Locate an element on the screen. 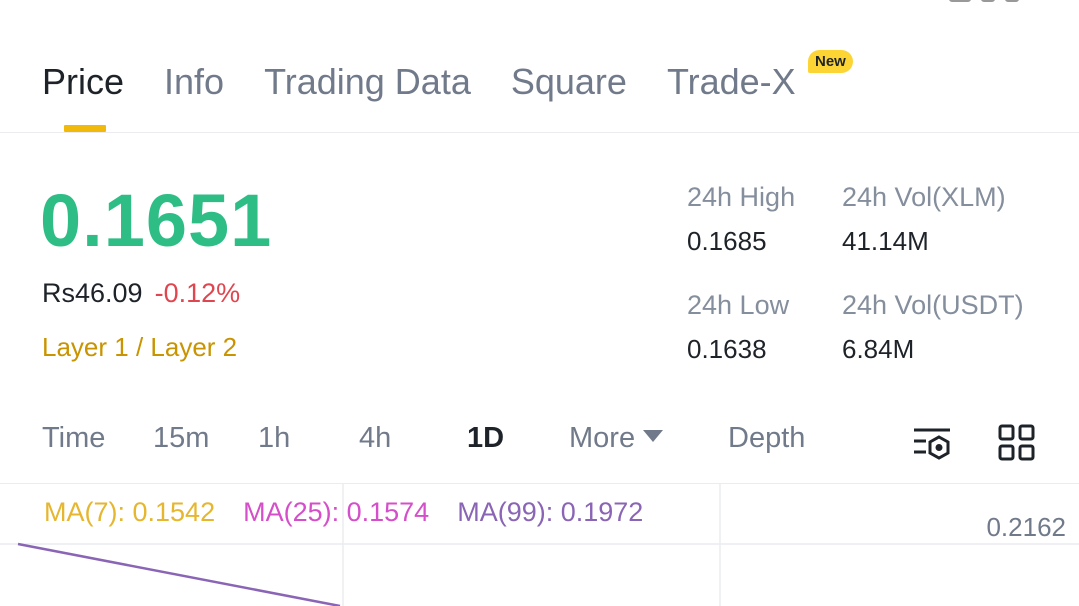 The width and height of the screenshot is (1079, 606). low-value: 0.1638 is located at coordinates (727, 349).